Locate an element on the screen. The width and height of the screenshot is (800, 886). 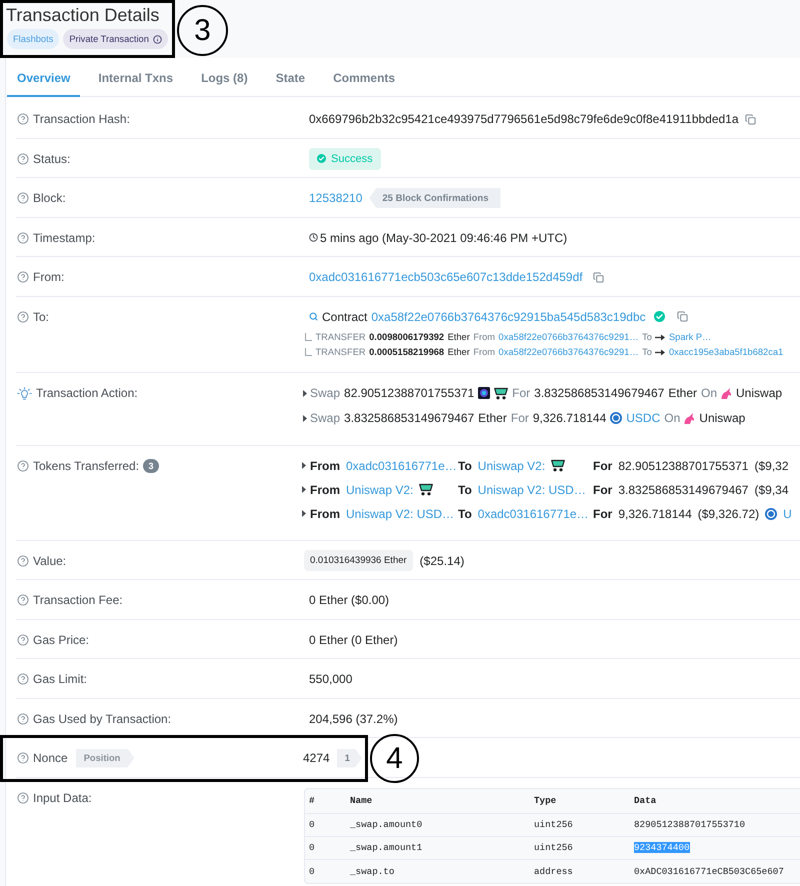
column-header: # is located at coordinates (312, 800).